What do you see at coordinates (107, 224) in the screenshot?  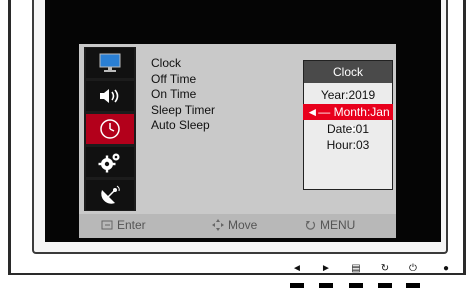 I see `enter-icon` at bounding box center [107, 224].